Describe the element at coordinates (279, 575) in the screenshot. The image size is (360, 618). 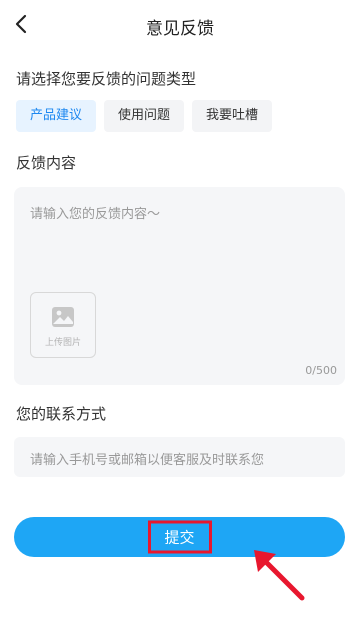
I see `red-arrow-annotation` at that location.